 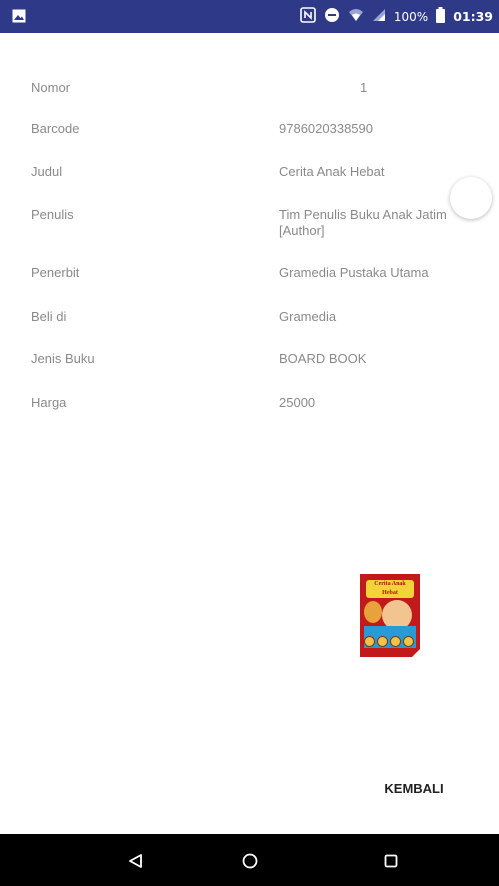 What do you see at coordinates (308, 16) in the screenshot?
I see `nfc-icon` at bounding box center [308, 16].